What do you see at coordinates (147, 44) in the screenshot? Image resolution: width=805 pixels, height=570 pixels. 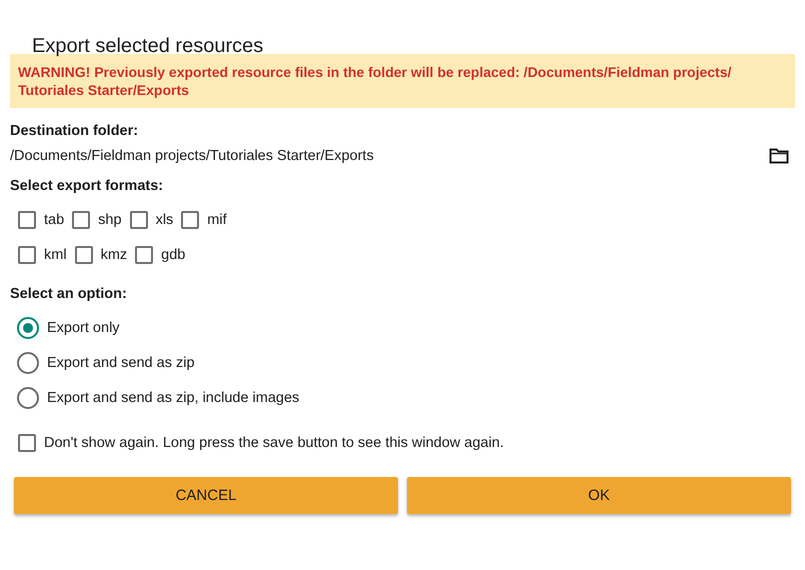 I see `dialog-title: Export selected resources` at bounding box center [147, 44].